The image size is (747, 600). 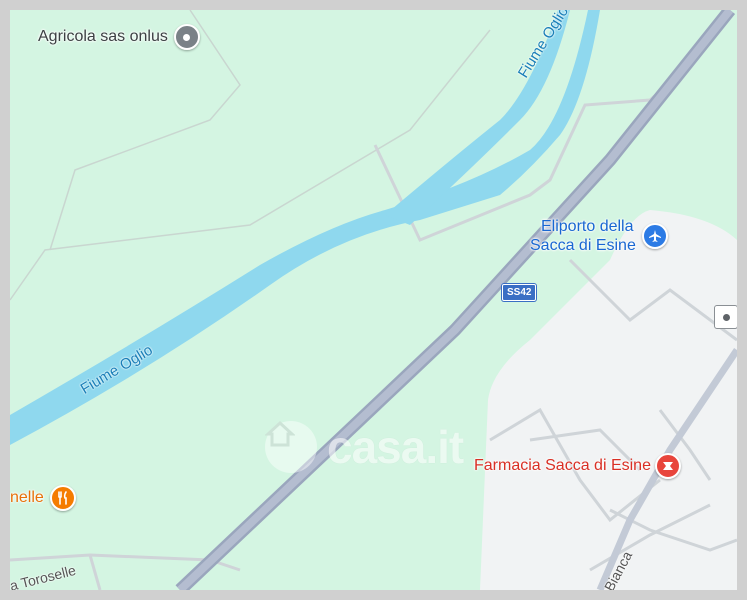 What do you see at coordinates (725, 317) in the screenshot?
I see `edge-marker-icon` at bounding box center [725, 317].